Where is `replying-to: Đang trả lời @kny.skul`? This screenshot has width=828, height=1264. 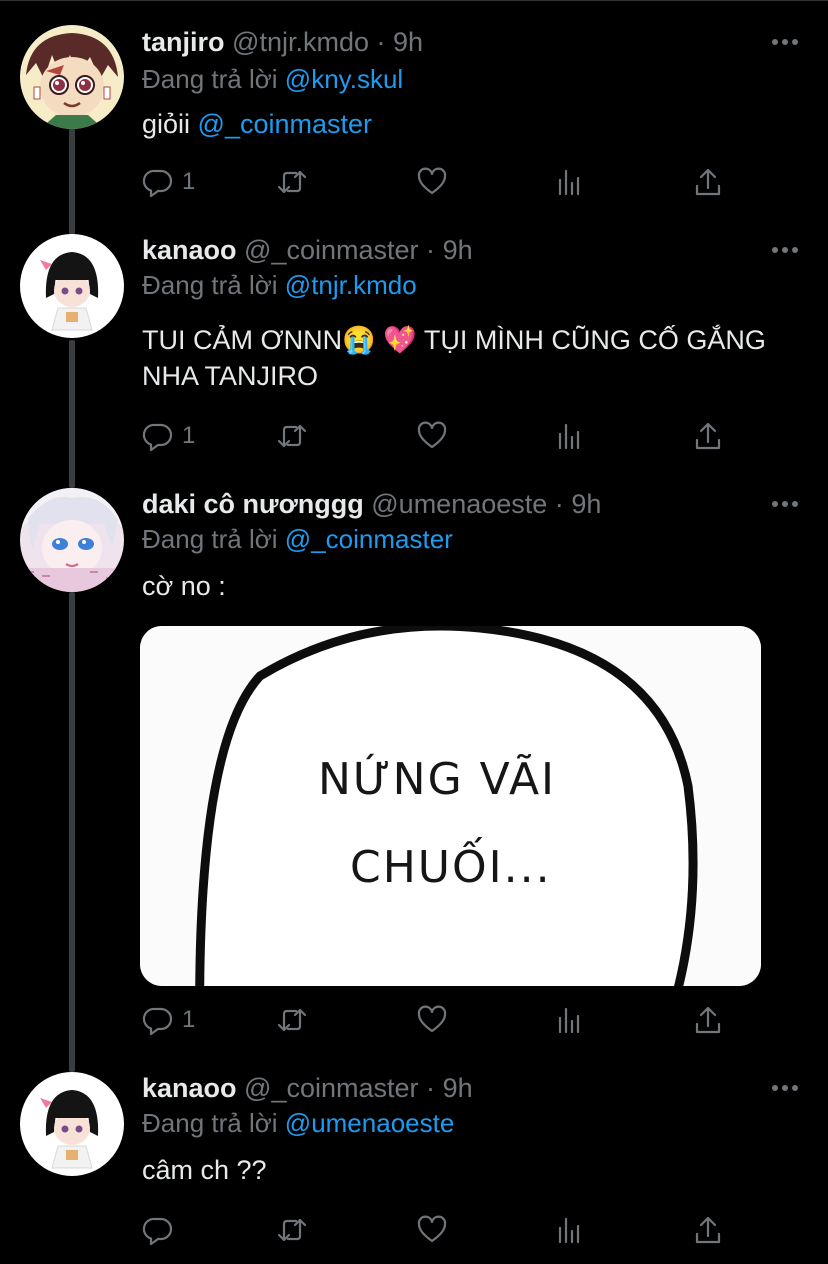 replying-to: Đang trả lời @kny.skul is located at coordinates (272, 79).